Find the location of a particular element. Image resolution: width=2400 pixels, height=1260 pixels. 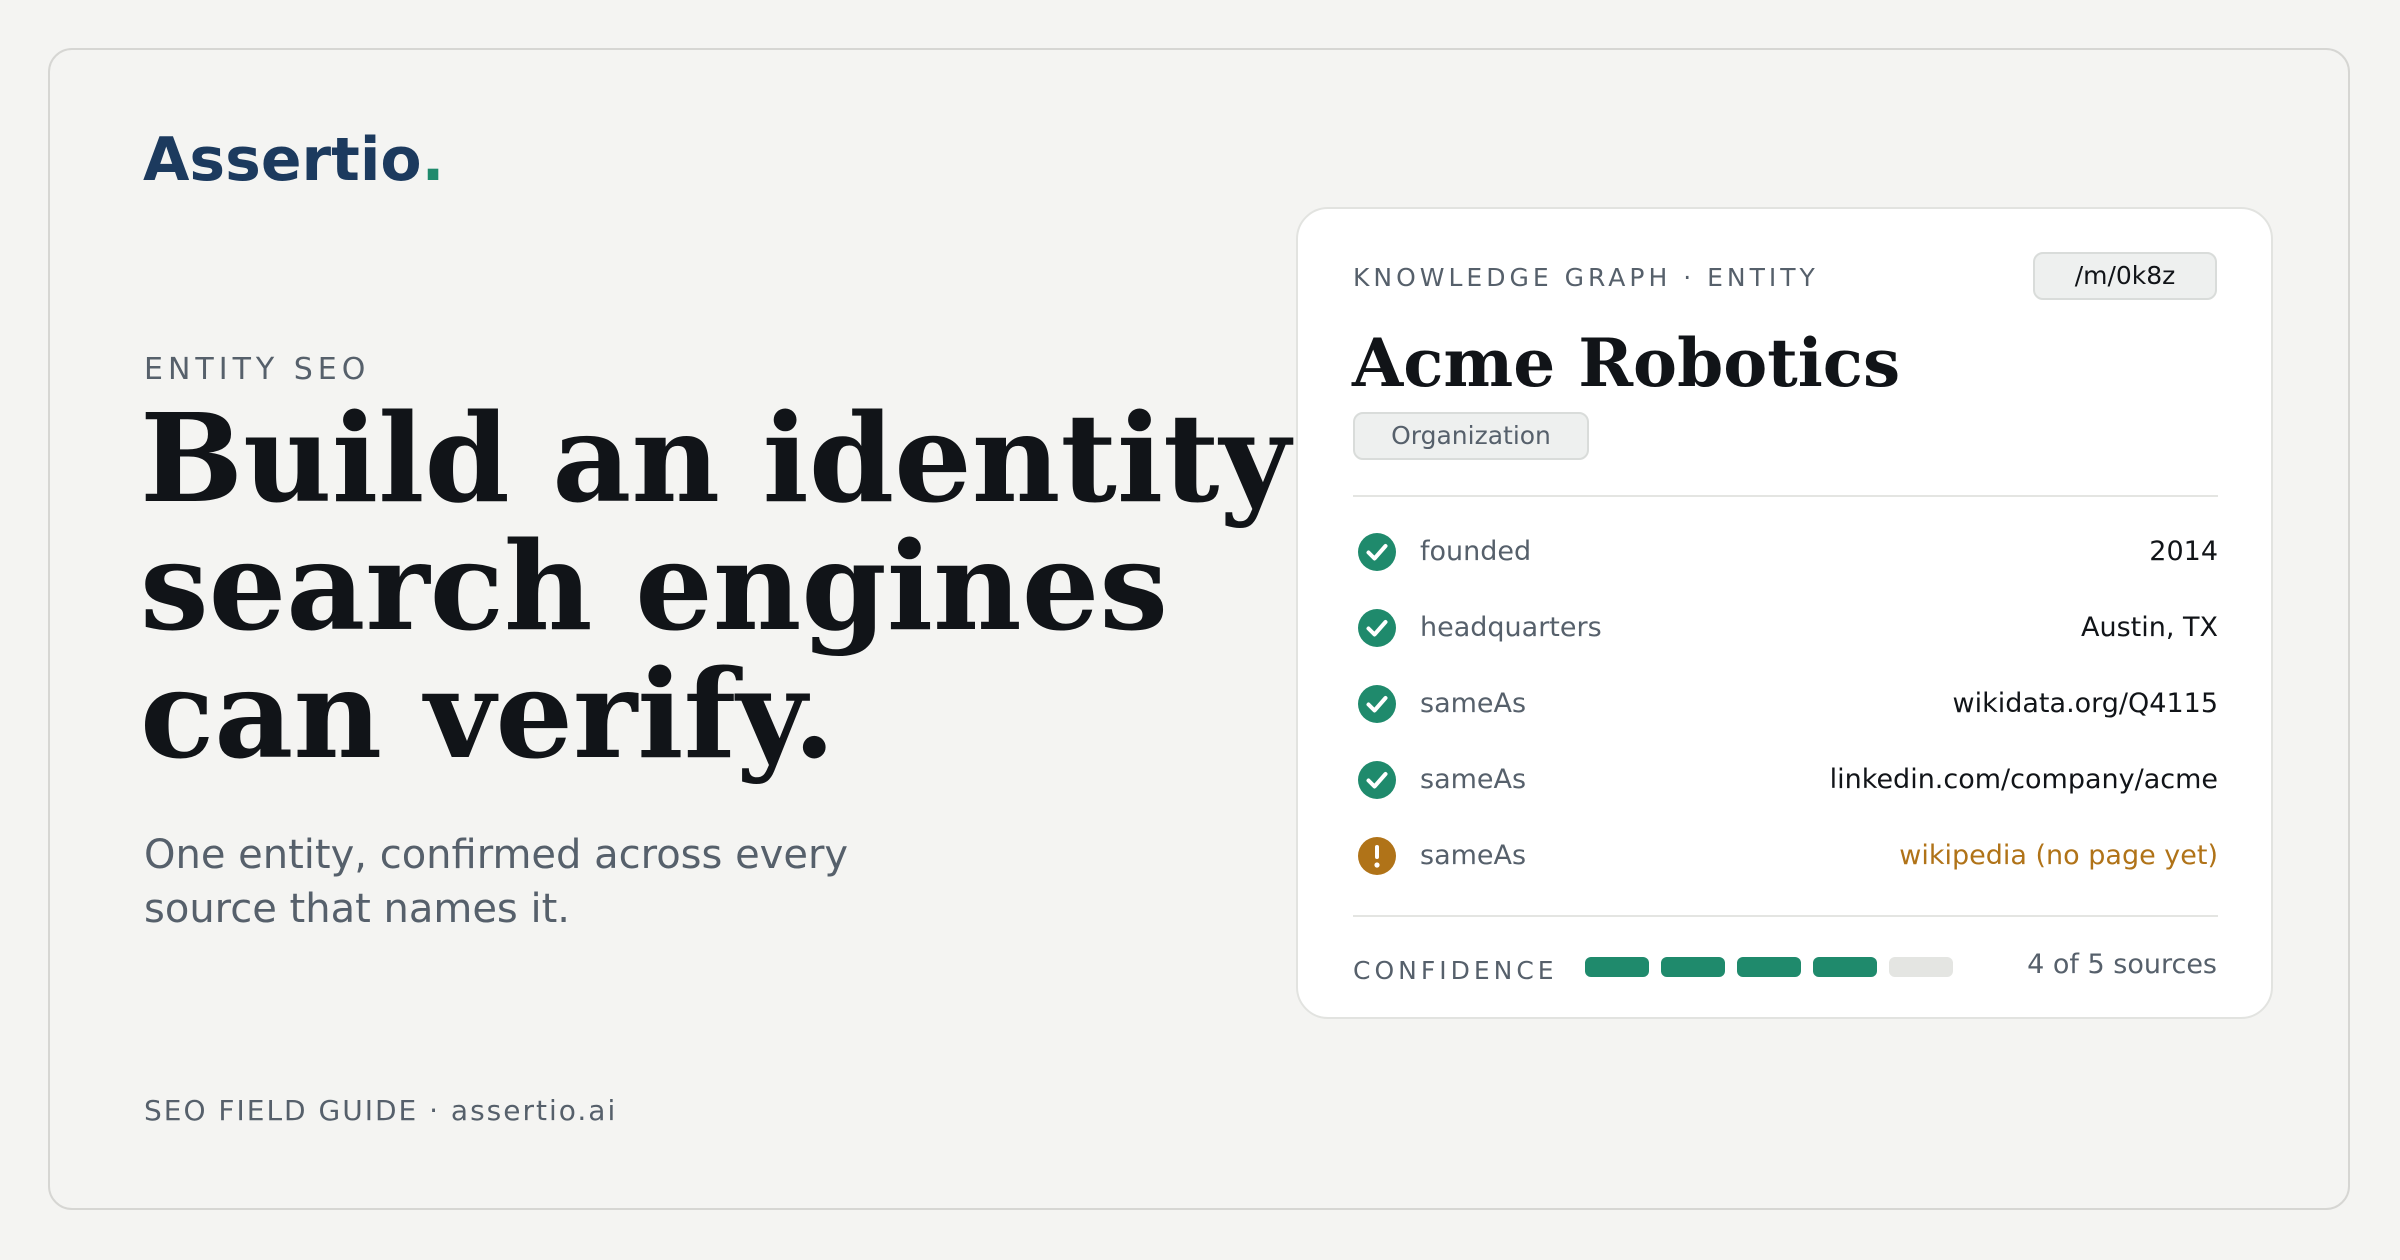

fact-value: Austin, TX is located at coordinates (2149, 627).